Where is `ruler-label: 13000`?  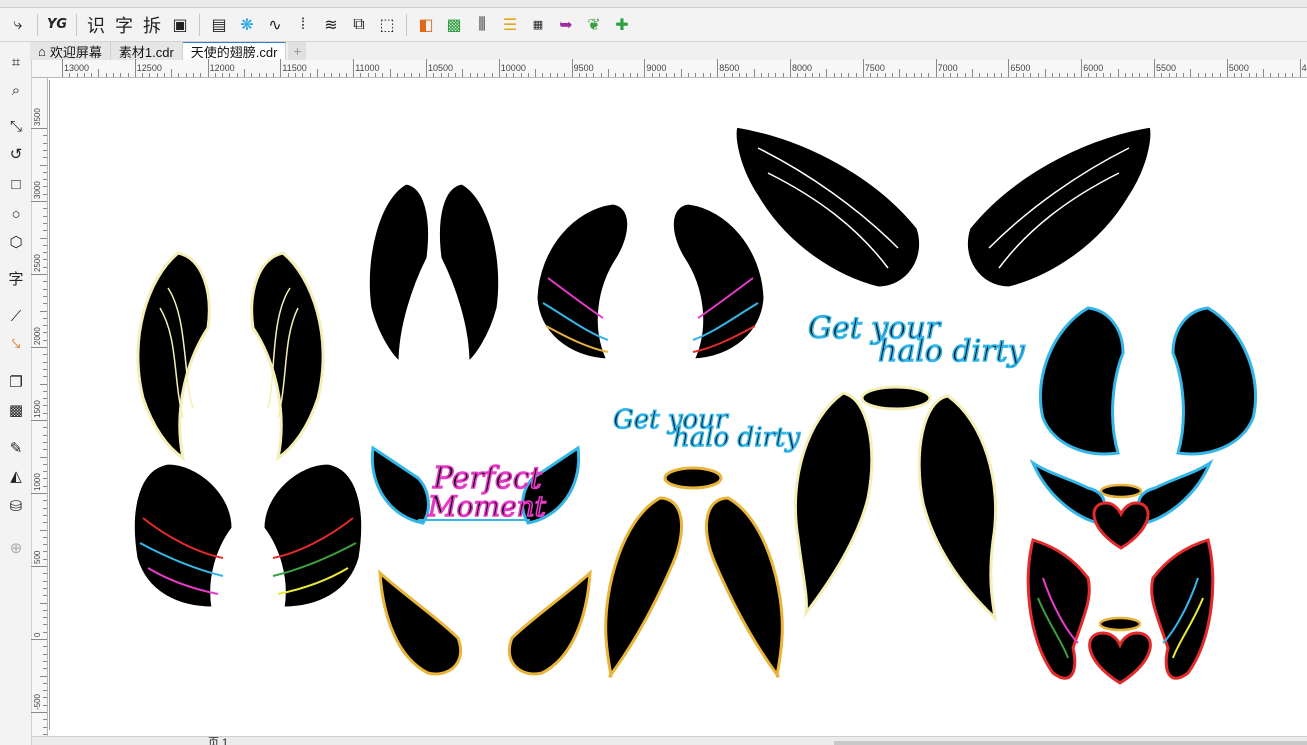
ruler-label: 13000 is located at coordinates (77, 68).